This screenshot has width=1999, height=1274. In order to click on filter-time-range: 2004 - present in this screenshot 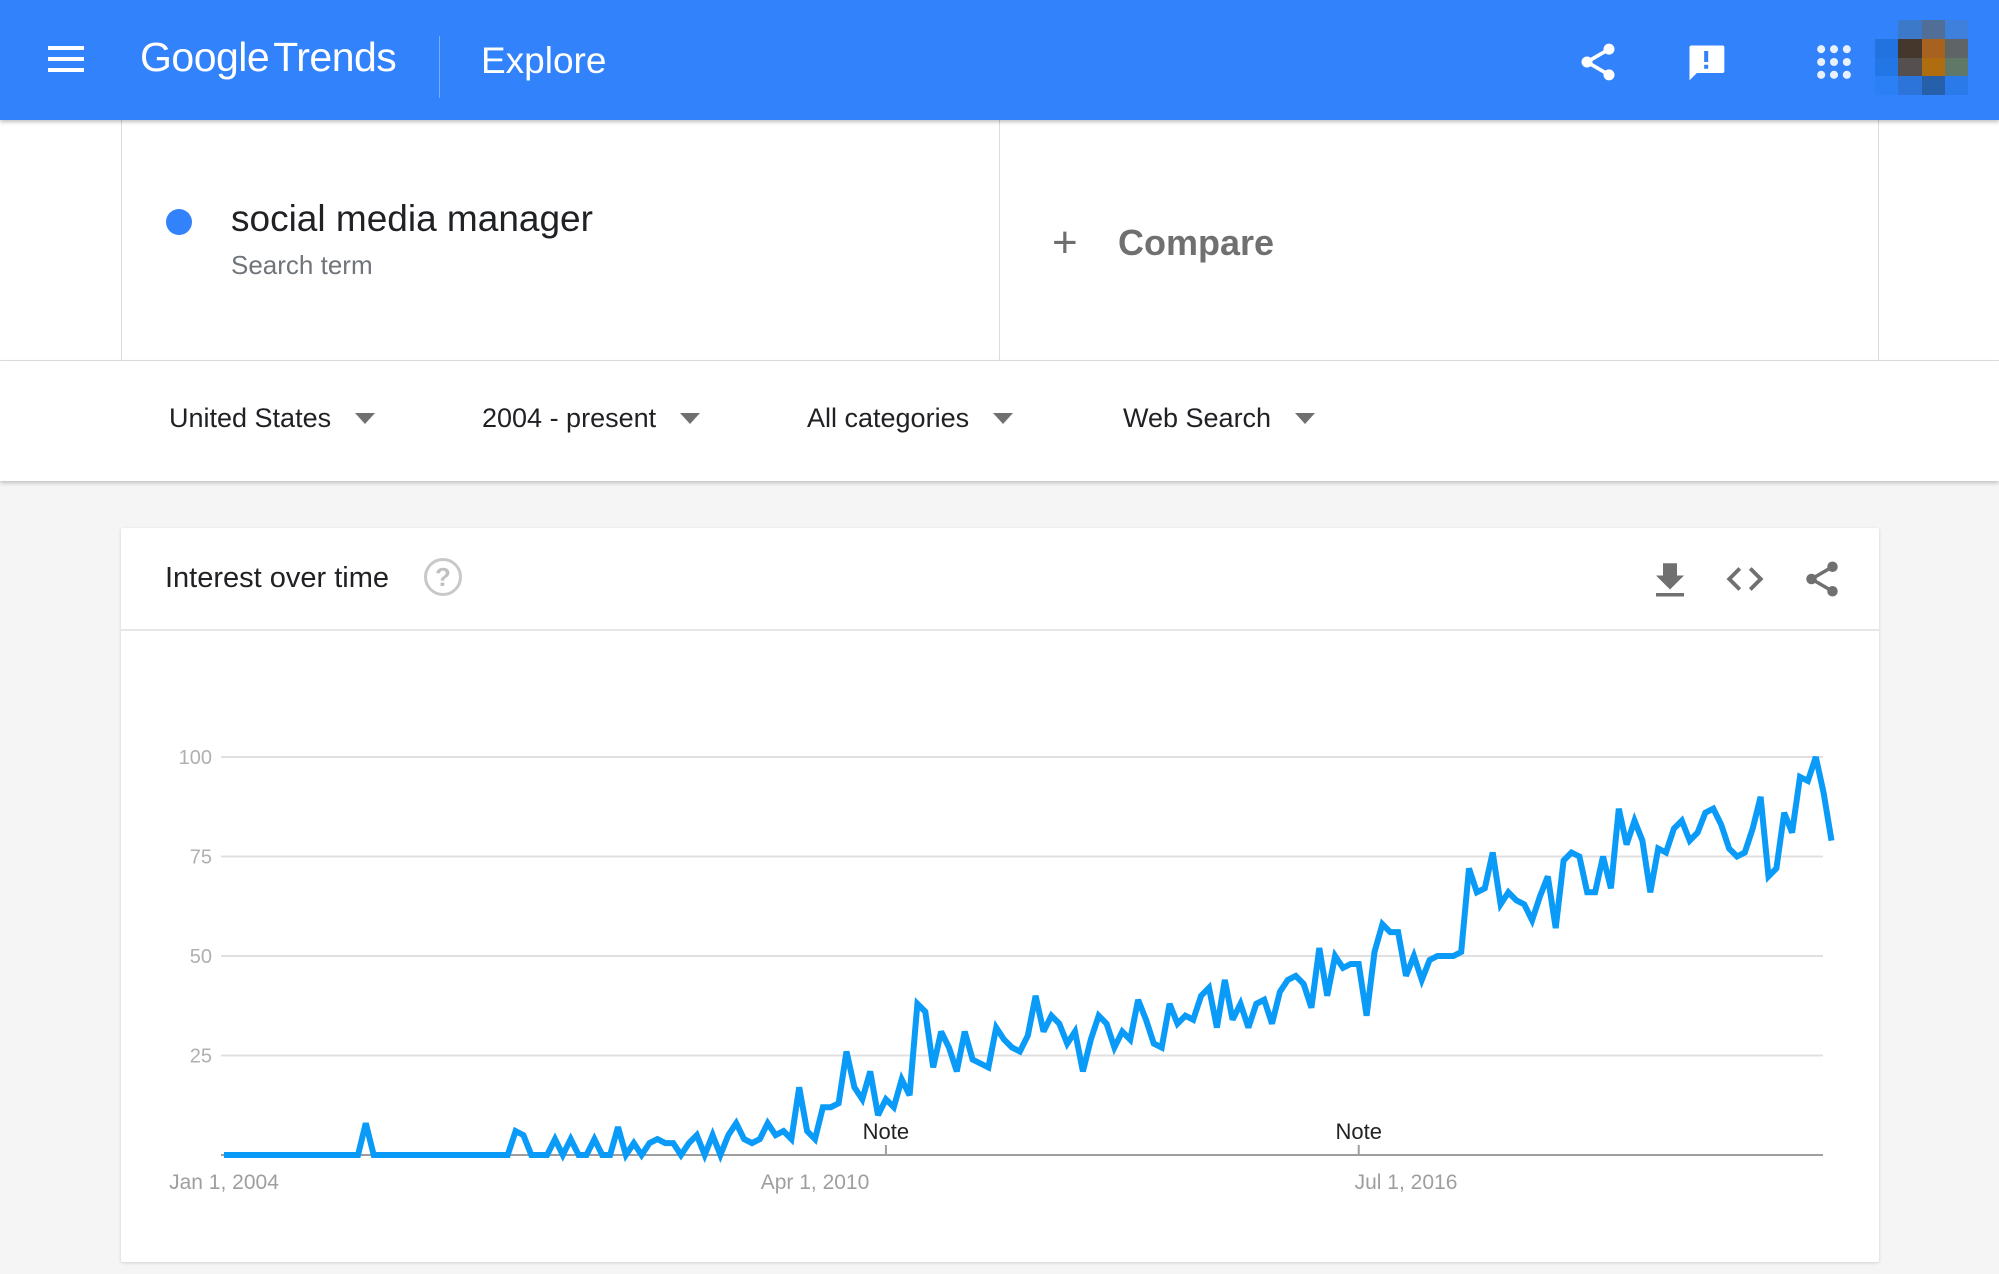, I will do `click(591, 418)`.